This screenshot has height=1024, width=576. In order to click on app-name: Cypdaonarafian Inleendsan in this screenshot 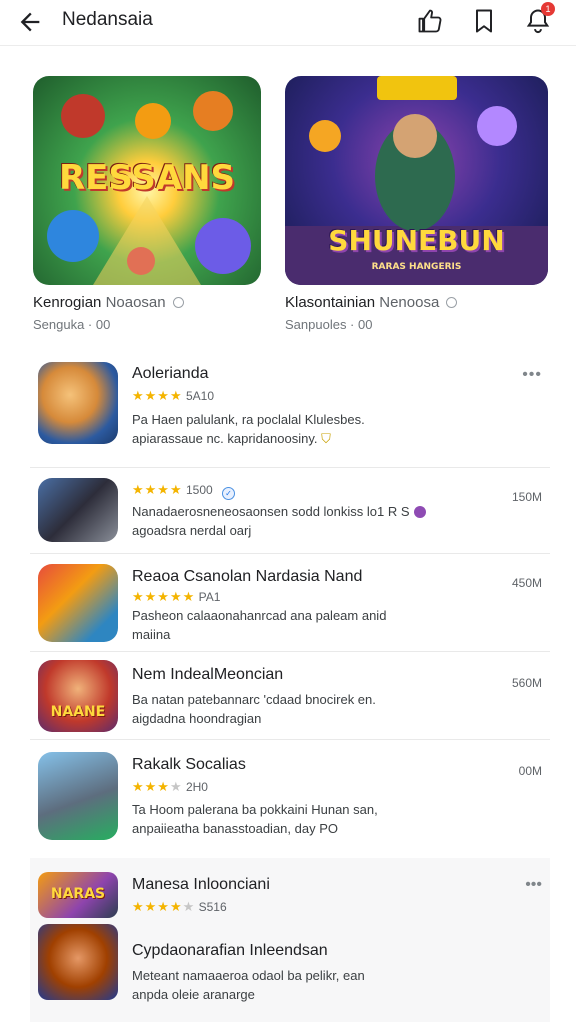, I will do `click(230, 951)`.